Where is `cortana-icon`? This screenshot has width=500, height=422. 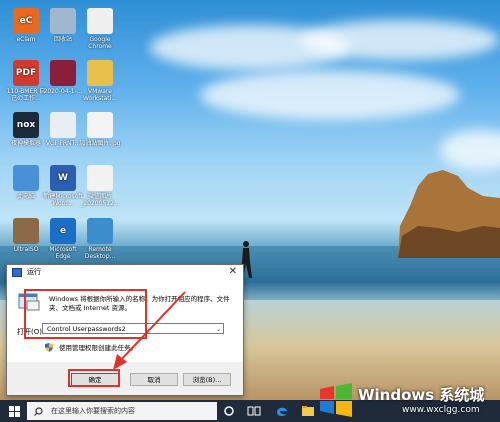
cortana-icon is located at coordinates (229, 411).